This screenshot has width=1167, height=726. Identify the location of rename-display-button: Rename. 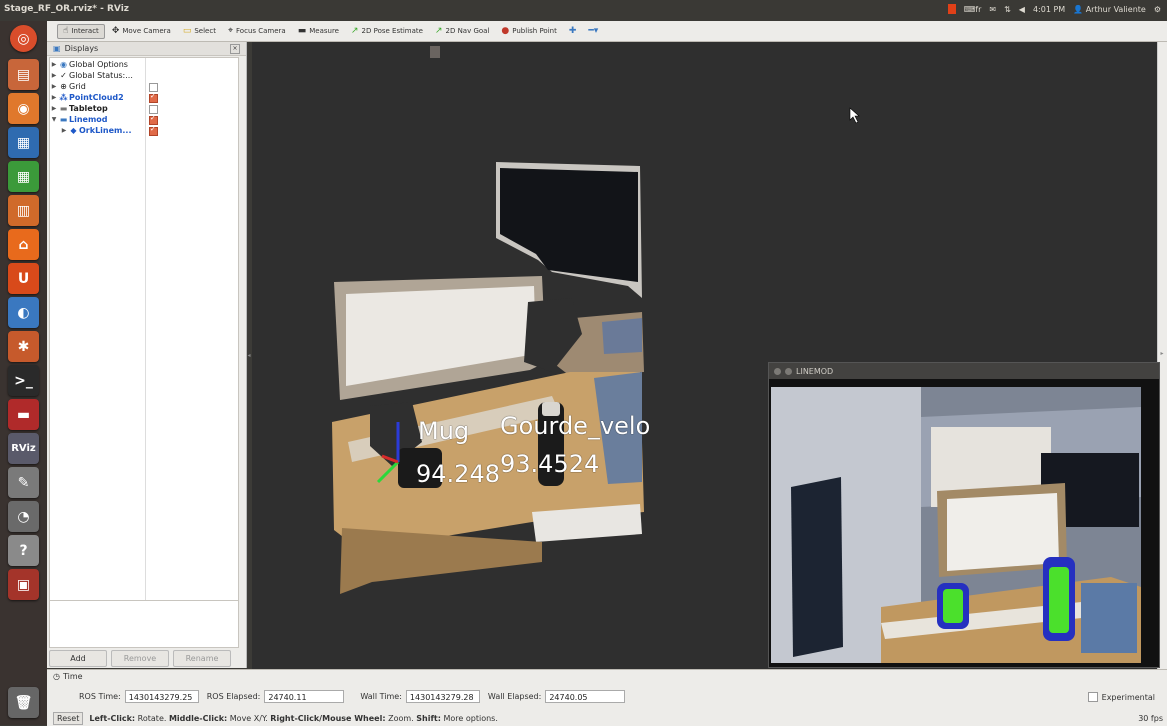
(202, 658).